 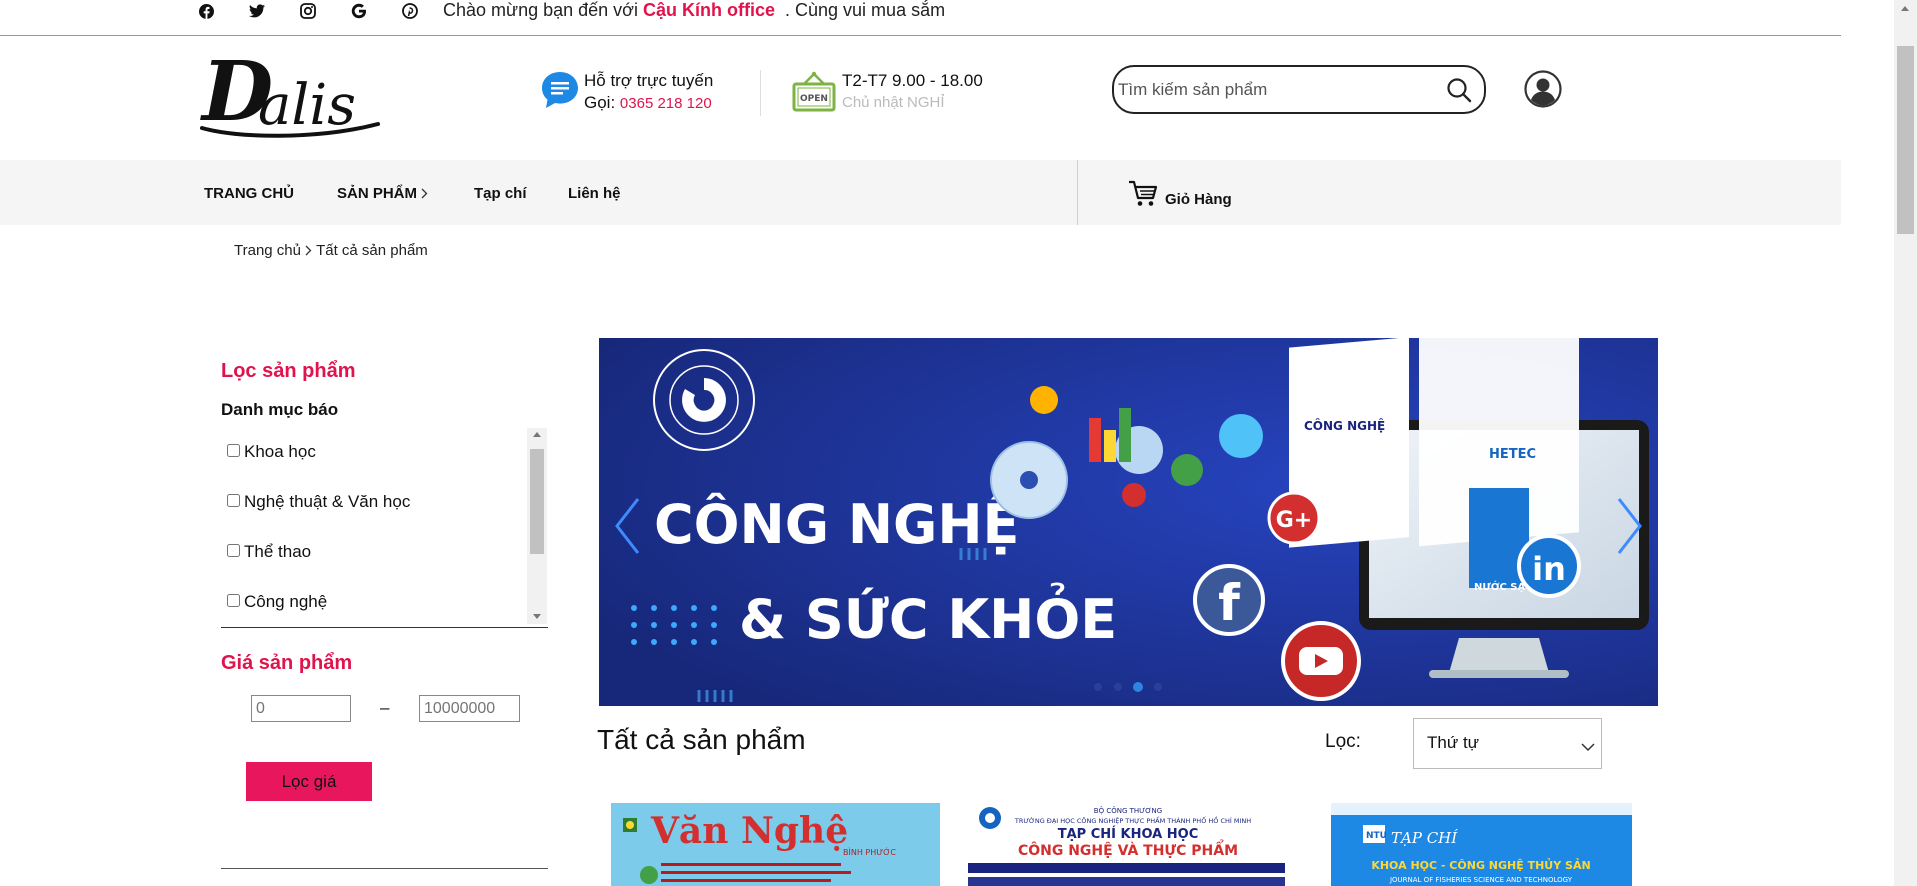 What do you see at coordinates (600, 102) in the screenshot?
I see `support-call-label: Gọi:` at bounding box center [600, 102].